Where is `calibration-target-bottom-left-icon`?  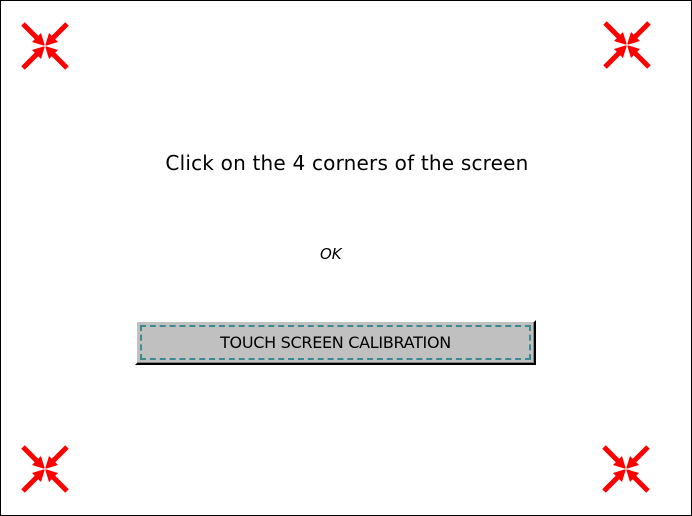
calibration-target-bottom-left-icon is located at coordinates (45, 469).